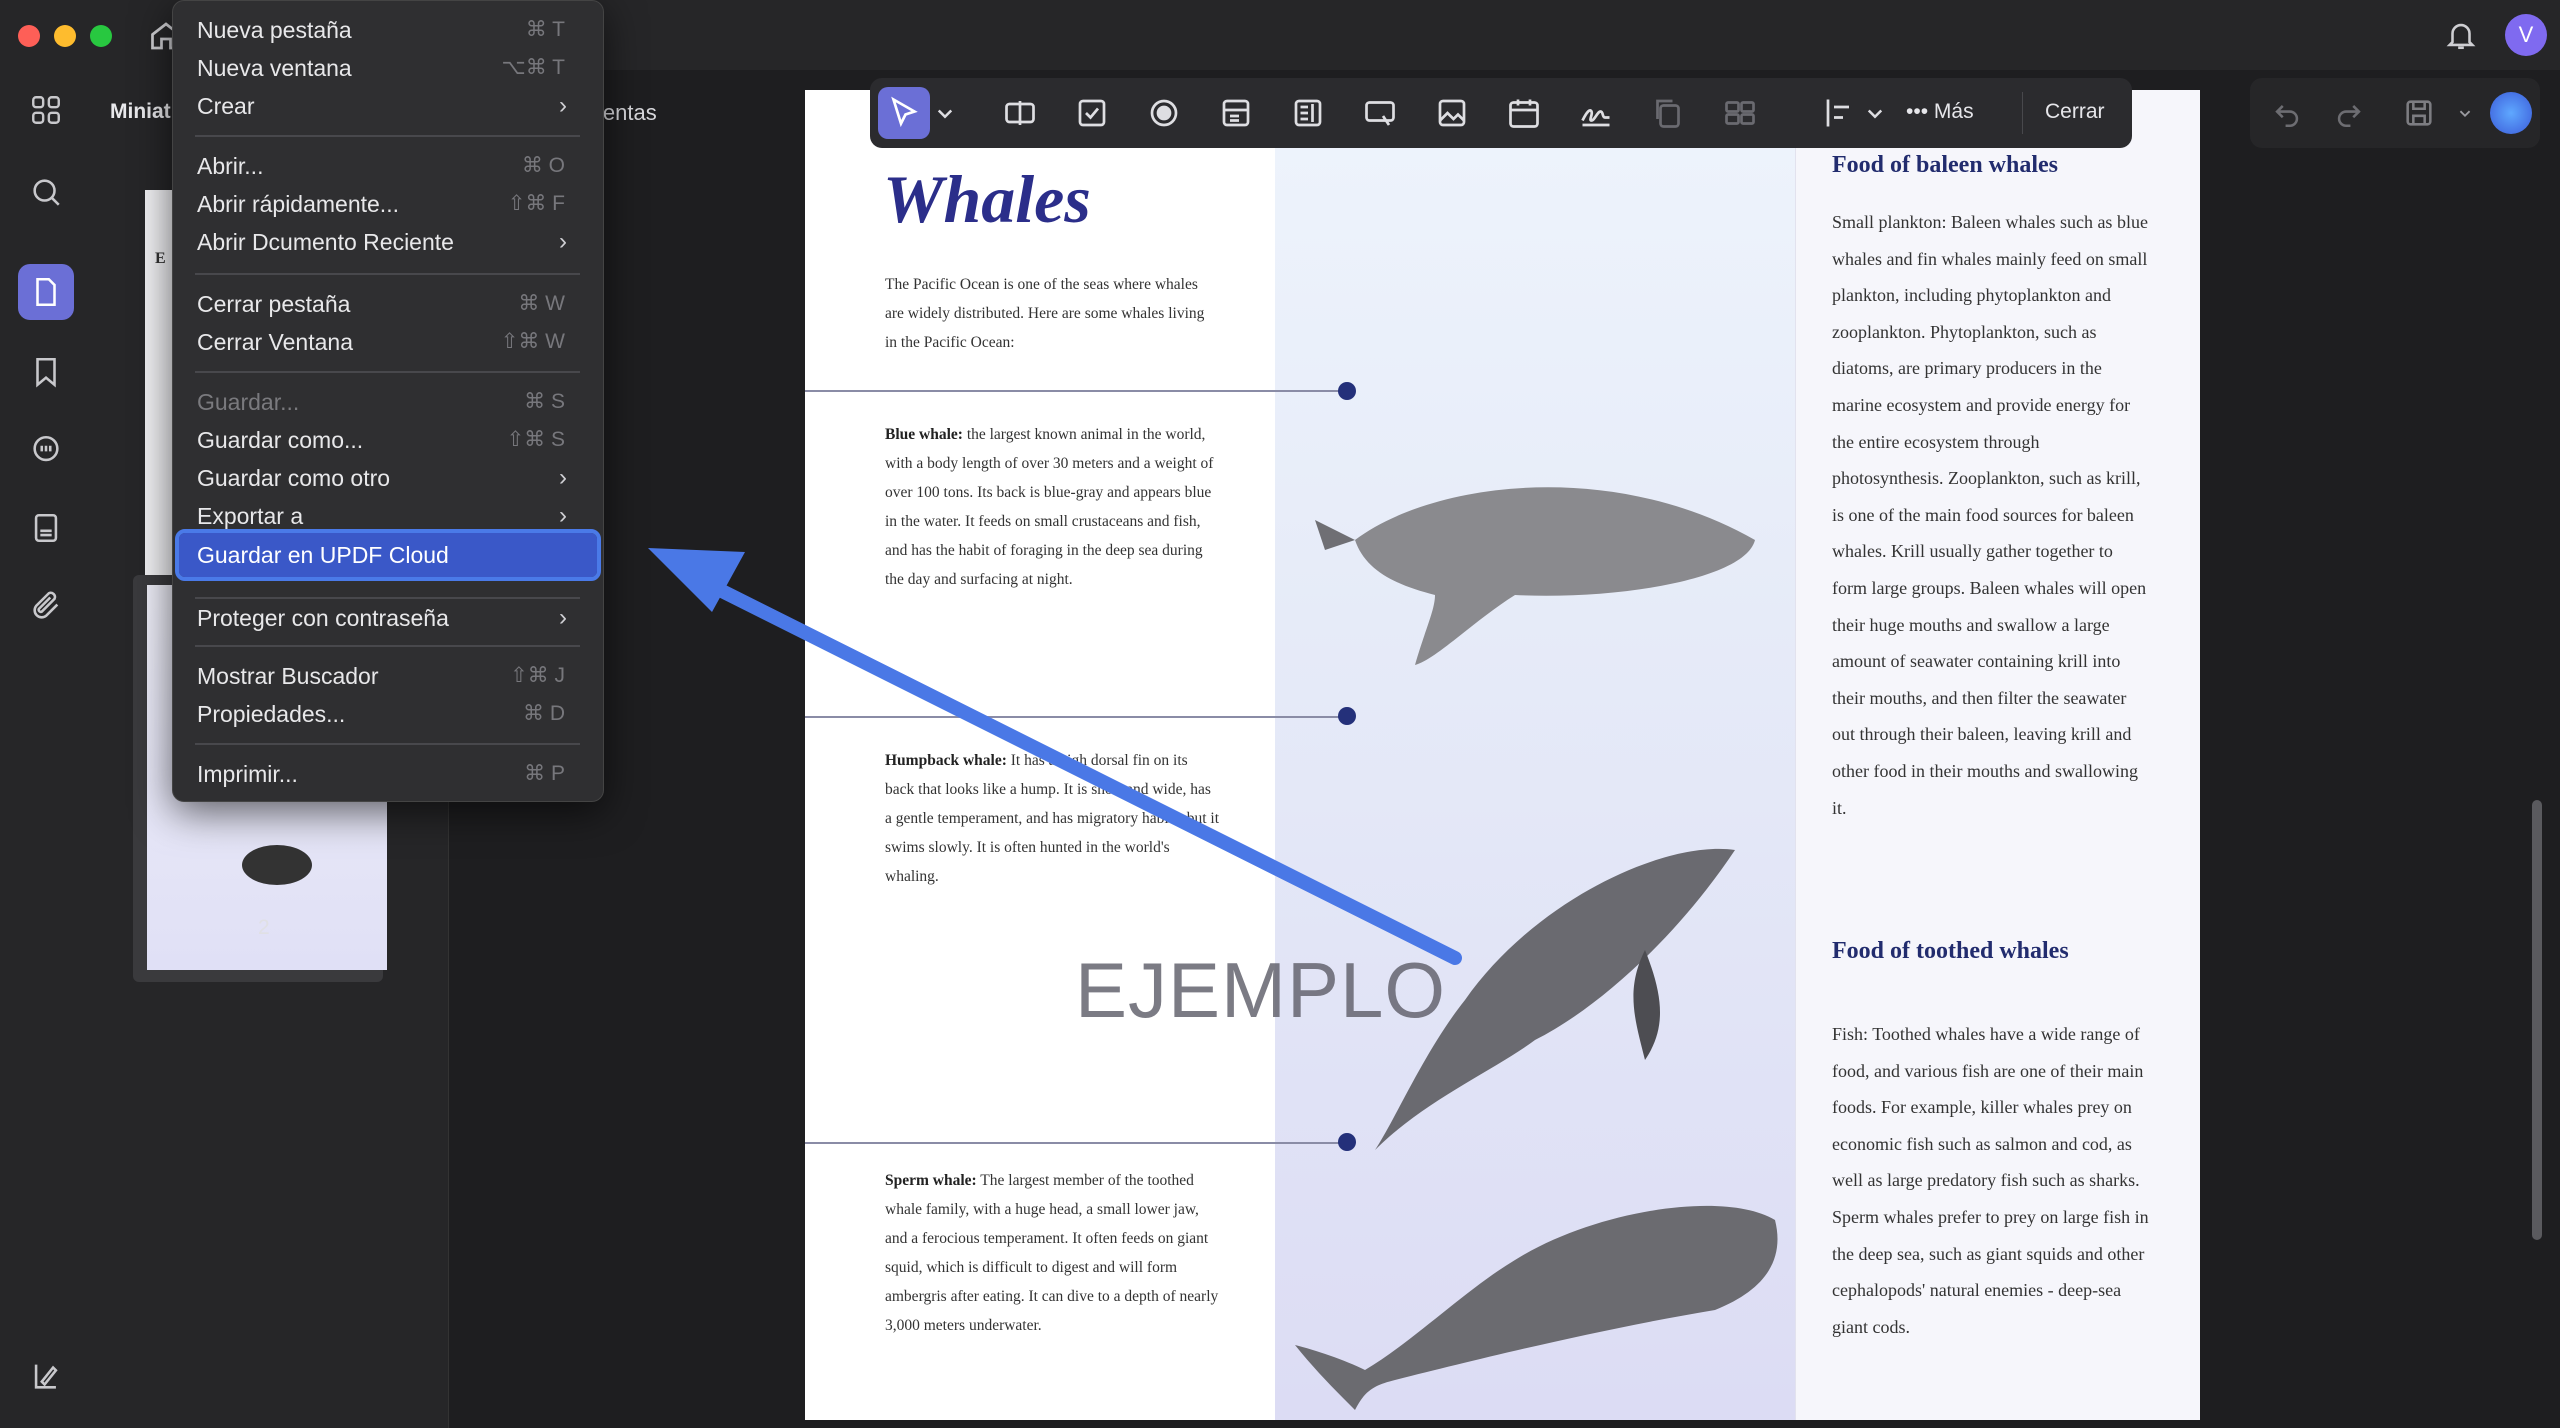 This screenshot has height=1428, width=2560. What do you see at coordinates (392, 516) in the screenshot?
I see `menu-item-export: Exportar a ›` at bounding box center [392, 516].